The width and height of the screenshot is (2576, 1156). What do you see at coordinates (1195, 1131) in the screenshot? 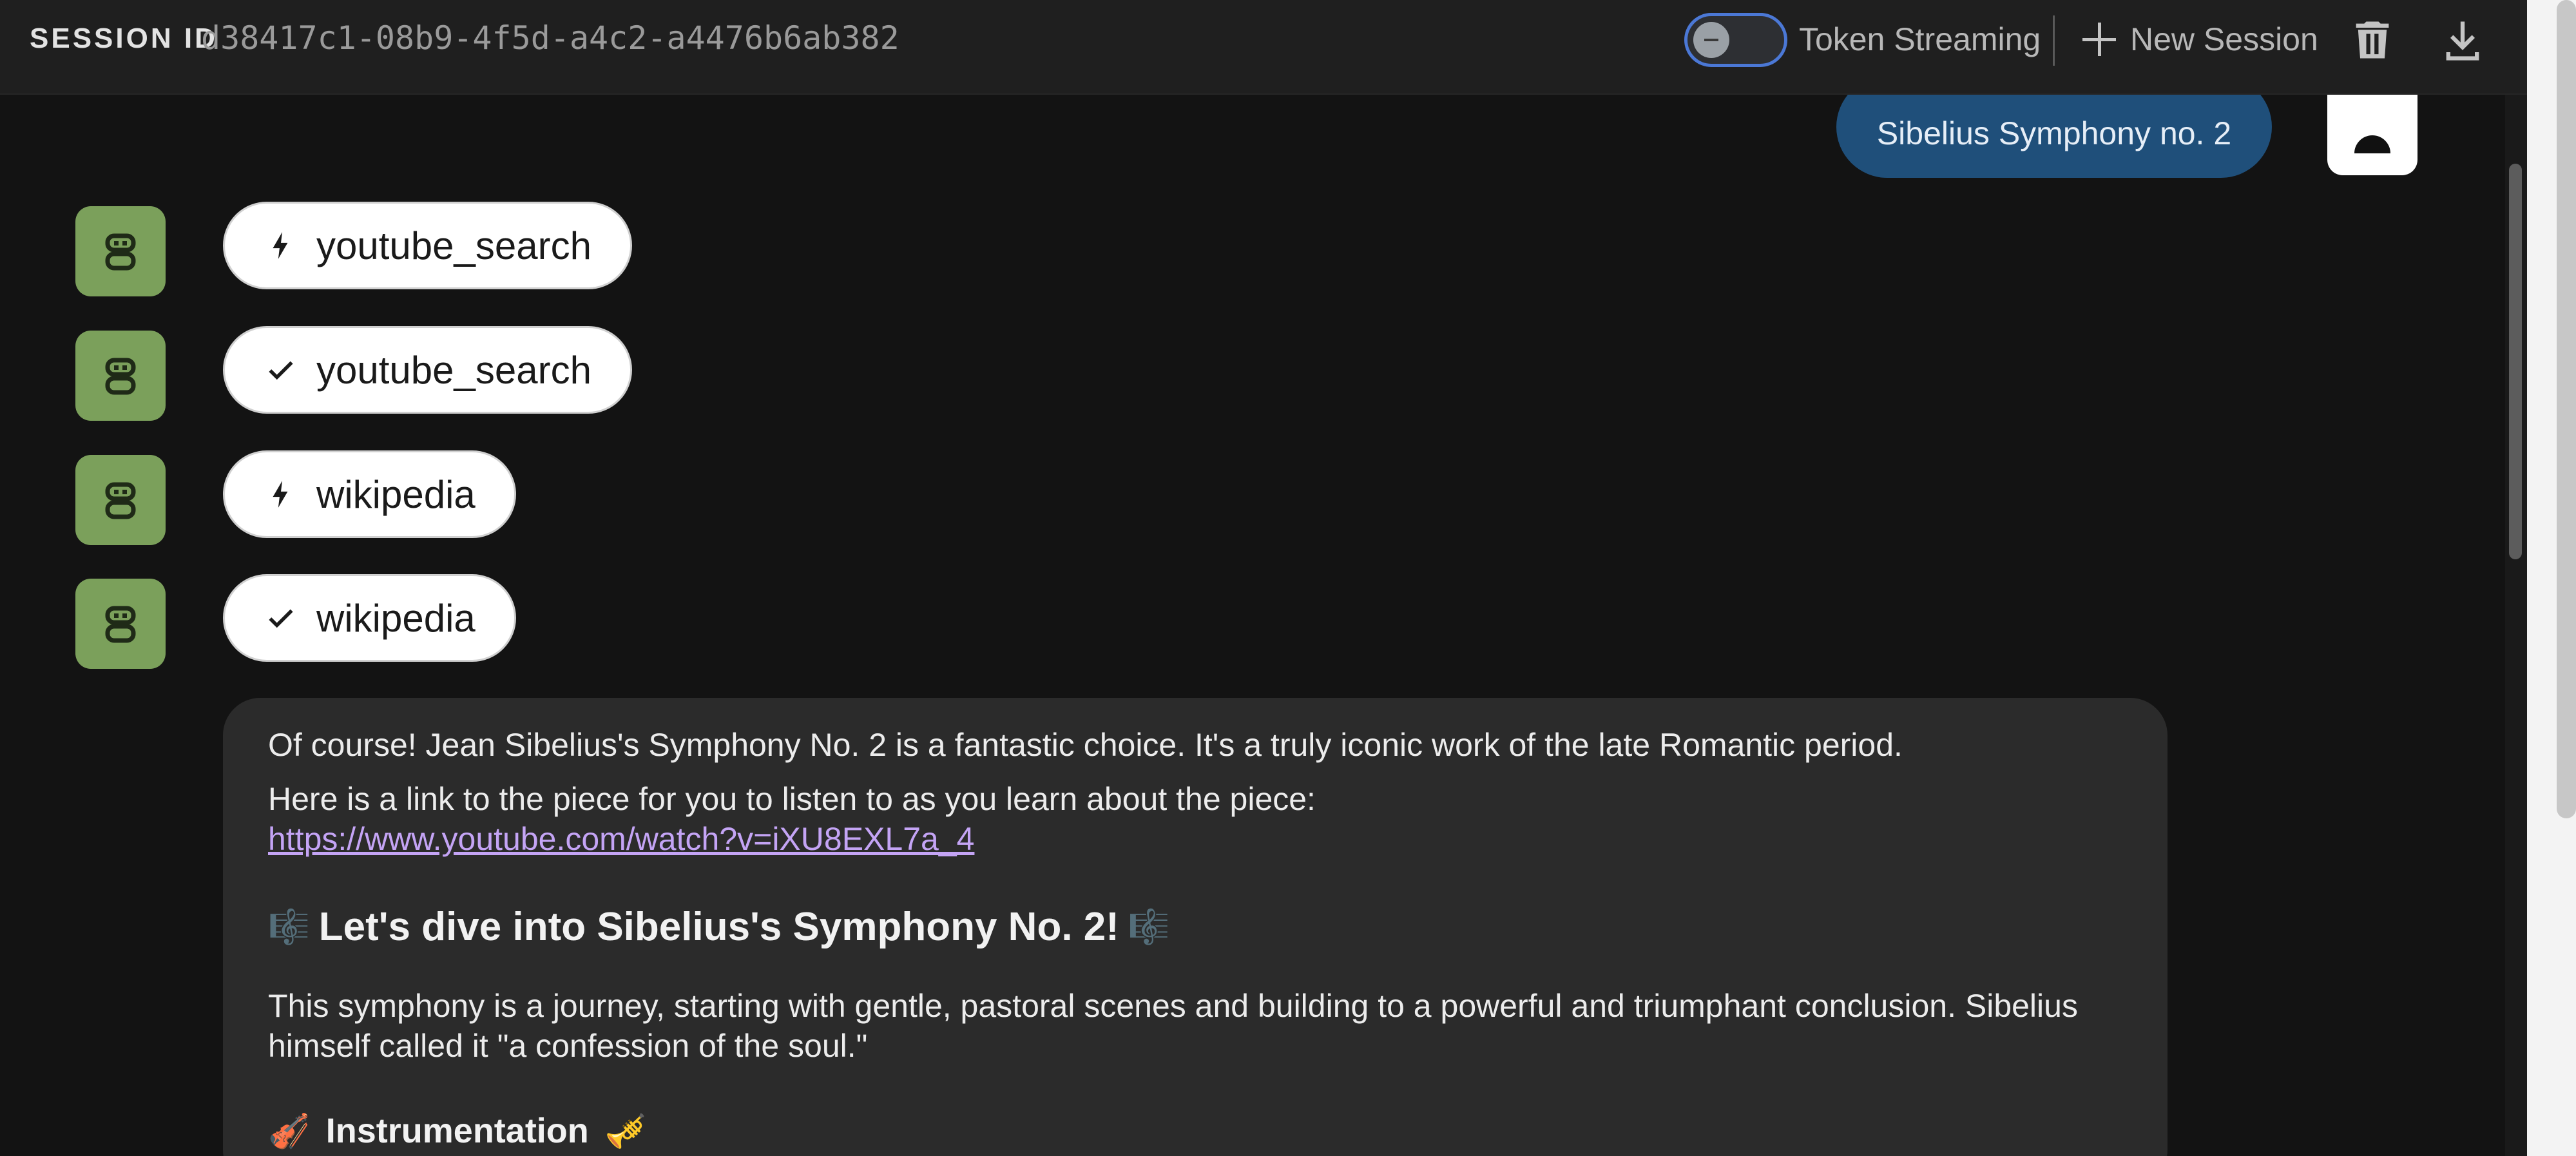
I see `response-subheading: 🎻 Instrumentation 🎺` at bounding box center [1195, 1131].